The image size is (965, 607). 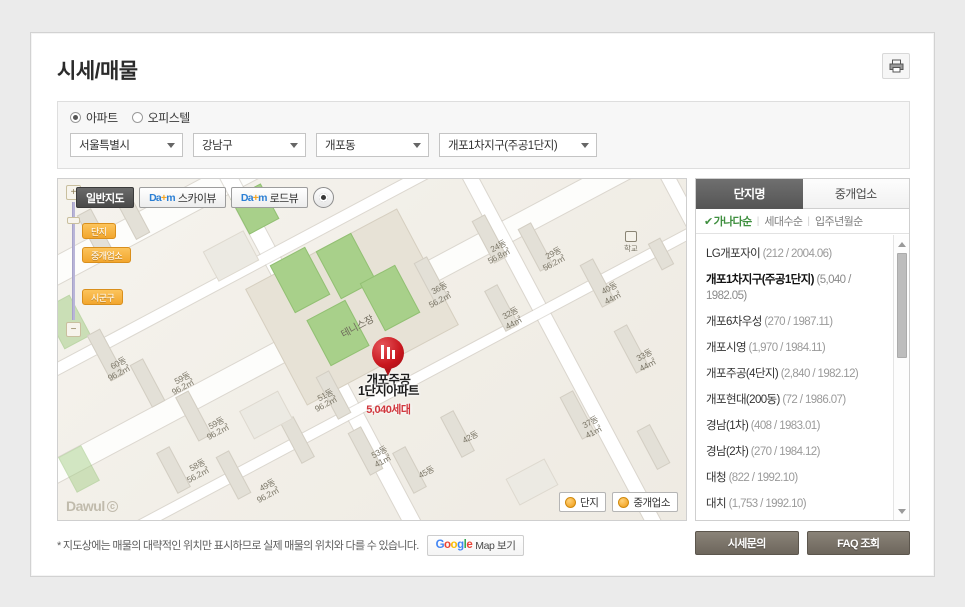 What do you see at coordinates (130, 117) in the screenshot?
I see `property-type-radio-group: 아파트 오피스텔` at bounding box center [130, 117].